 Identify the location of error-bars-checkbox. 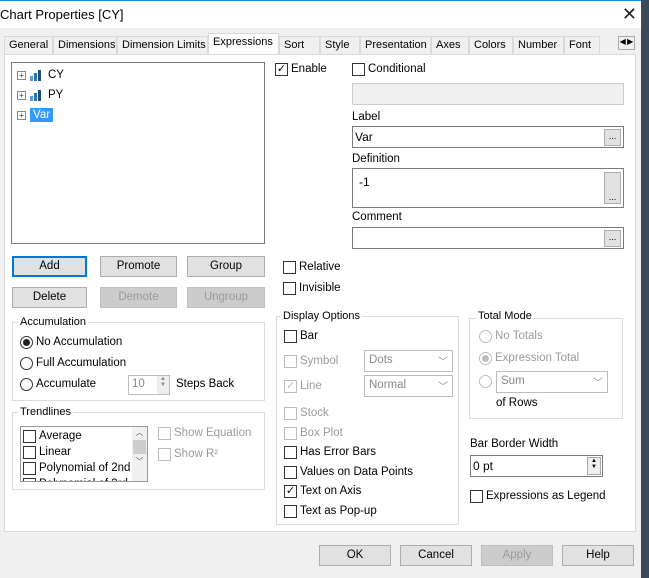
(290, 452).